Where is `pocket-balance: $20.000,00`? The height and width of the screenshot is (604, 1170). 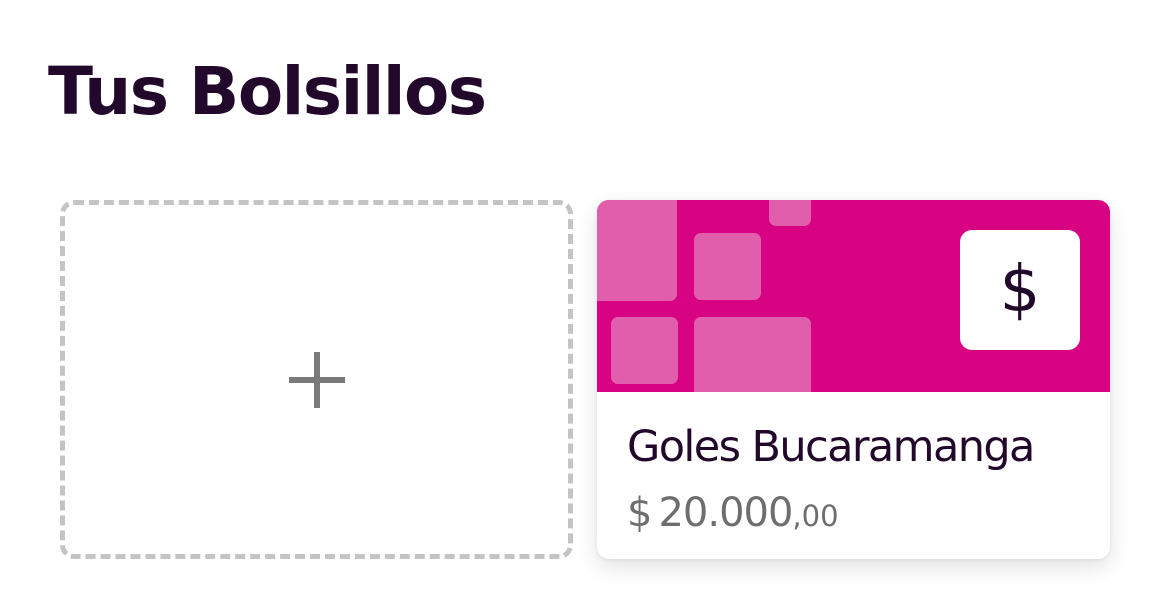
pocket-balance: $20.000,00 is located at coordinates (733, 517).